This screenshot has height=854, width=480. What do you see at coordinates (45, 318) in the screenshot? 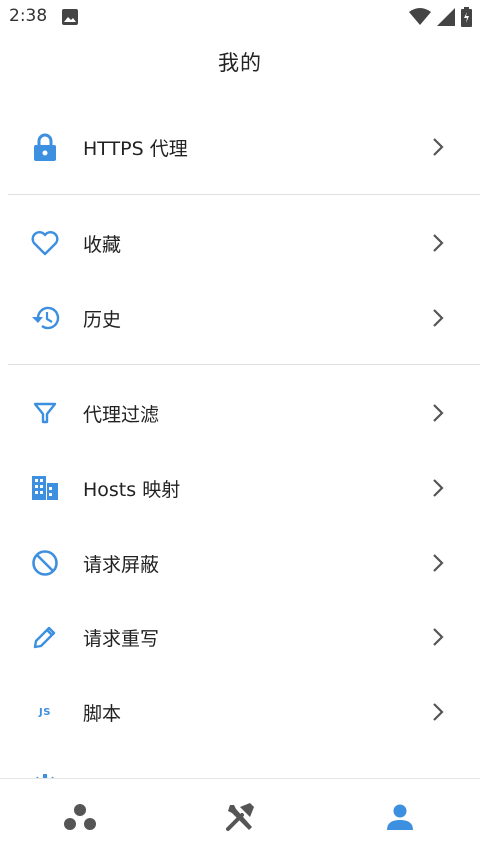
I see `history-icon` at bounding box center [45, 318].